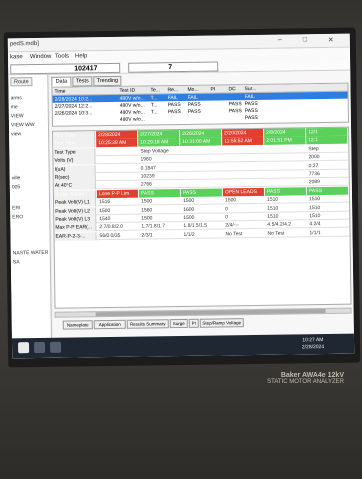  Describe the element at coordinates (243, 225) in the screenshot. I see `grid-cell: 2/4/---` at that location.